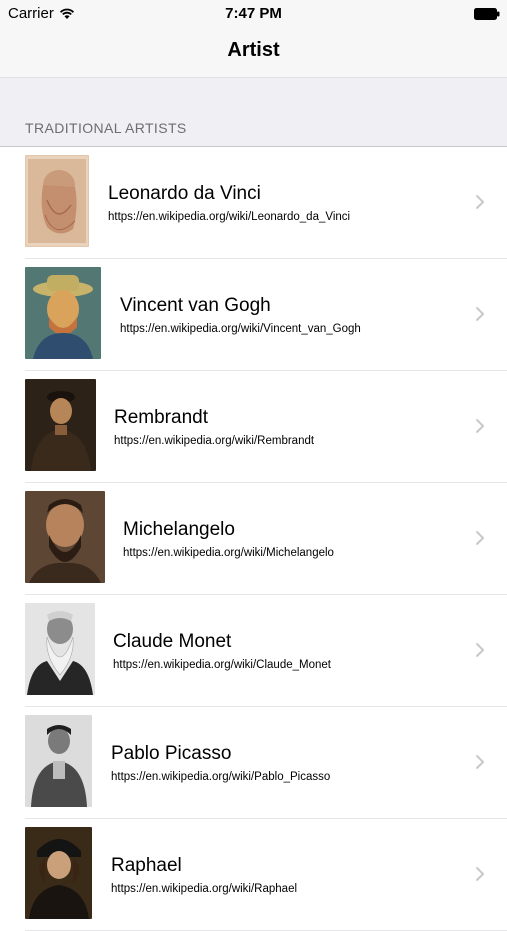 This screenshot has height=931, width=507. Describe the element at coordinates (214, 441) in the screenshot. I see `artist-url: https://en.wikipedia.org/wiki/Rembrandt` at that location.